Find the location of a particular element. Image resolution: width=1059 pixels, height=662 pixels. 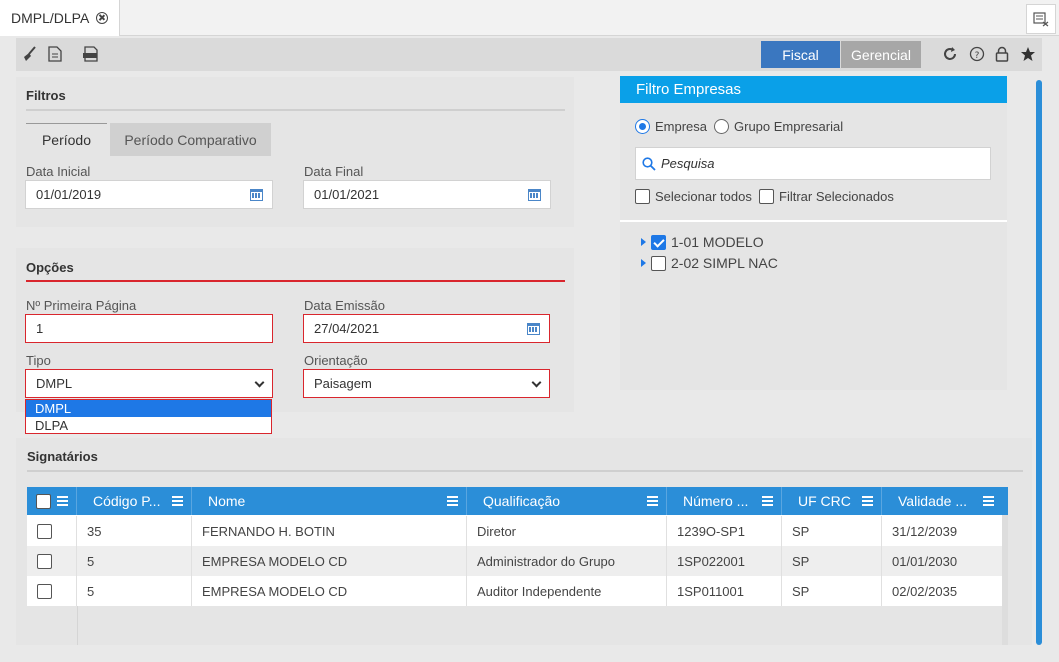

cell-qualificacao: Diretor is located at coordinates (567, 531).